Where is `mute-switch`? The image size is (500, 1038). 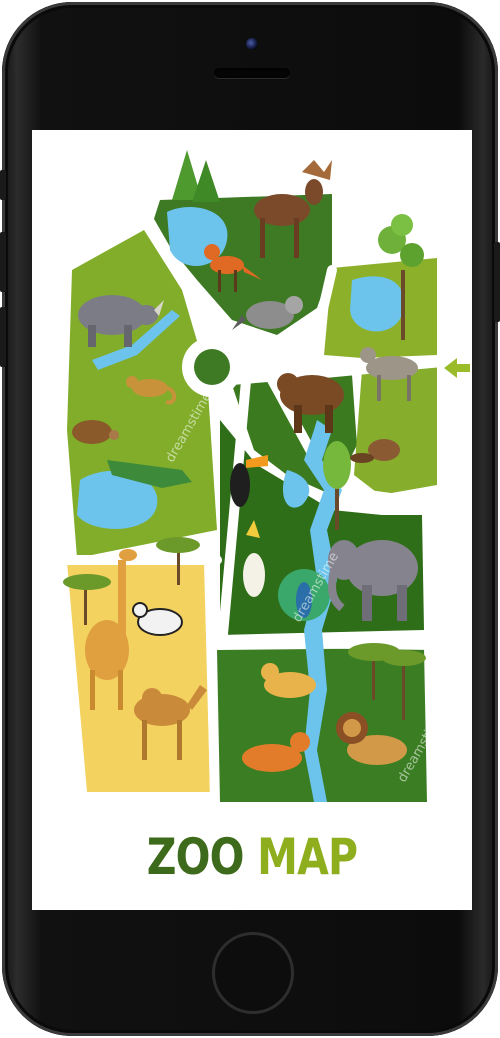 mute-switch is located at coordinates (3, 185).